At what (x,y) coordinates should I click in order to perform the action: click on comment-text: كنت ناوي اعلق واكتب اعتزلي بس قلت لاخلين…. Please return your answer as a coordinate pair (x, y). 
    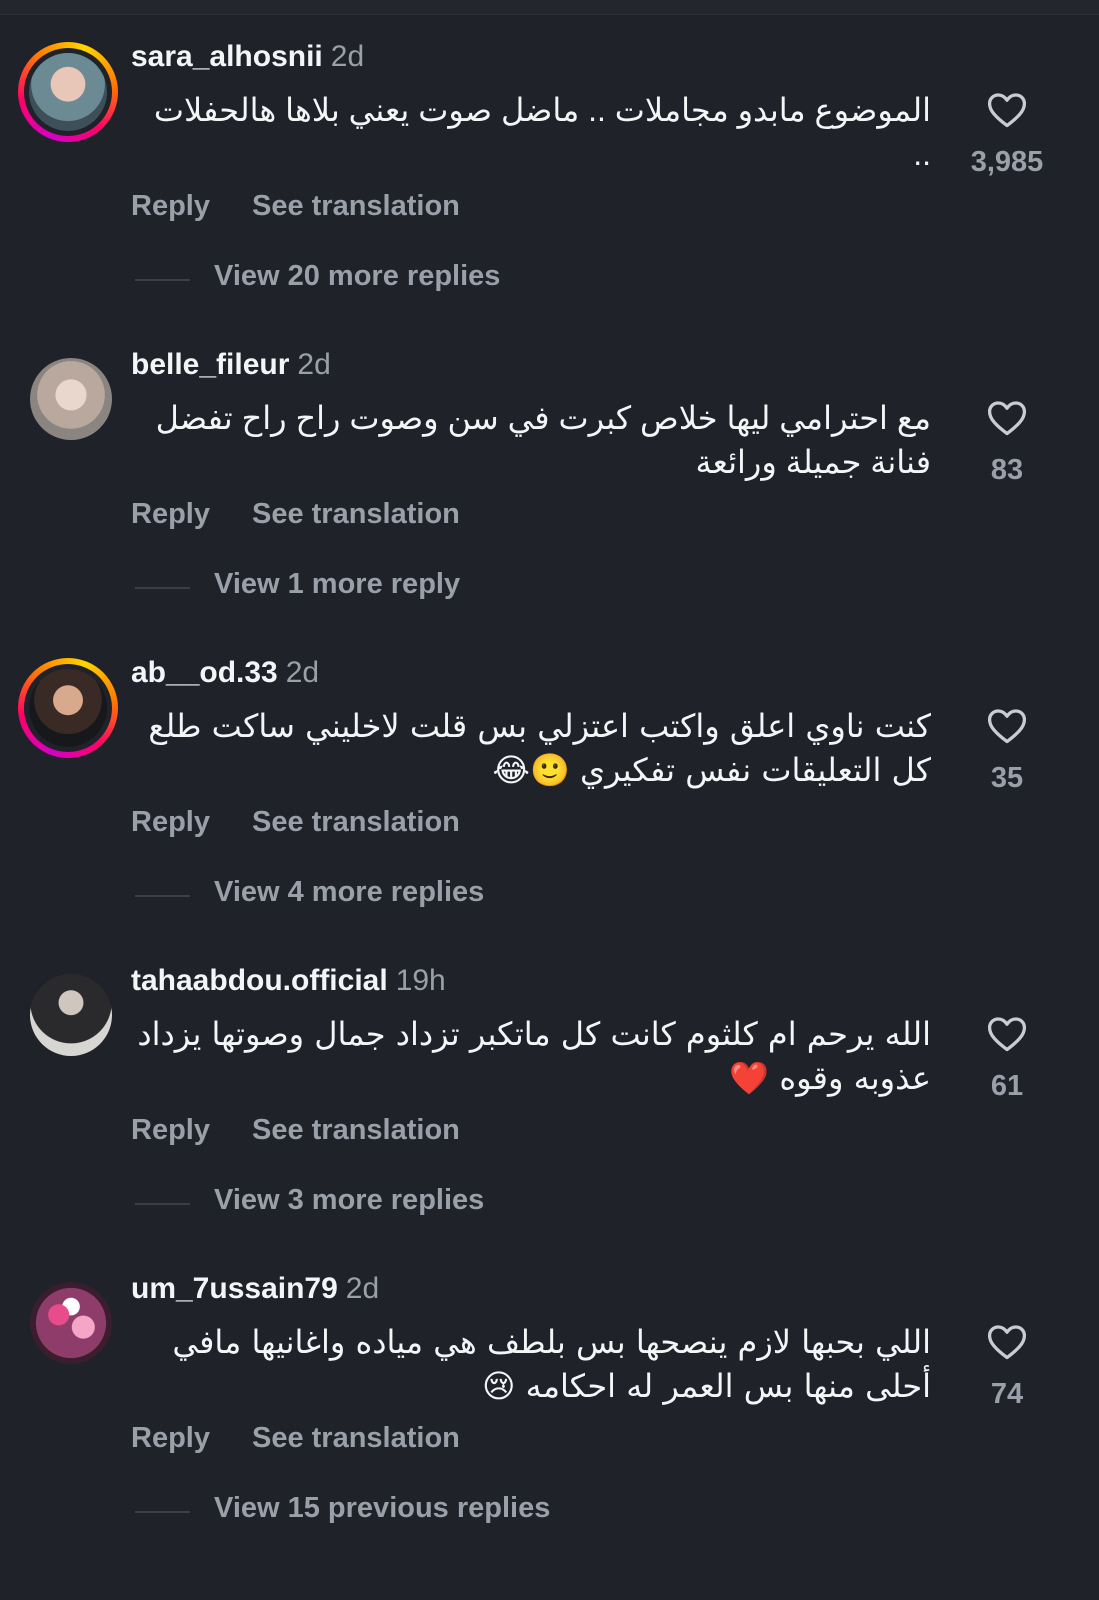
    Looking at the image, I should click on (539, 748).